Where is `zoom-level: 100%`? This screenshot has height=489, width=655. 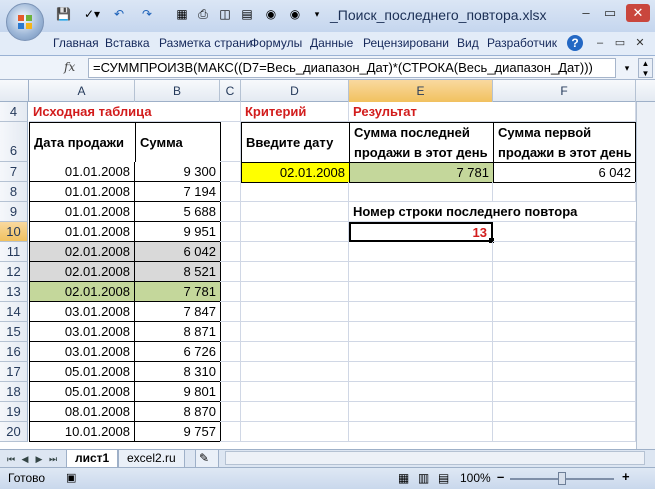
zoom-level: 100% is located at coordinates (475, 478).